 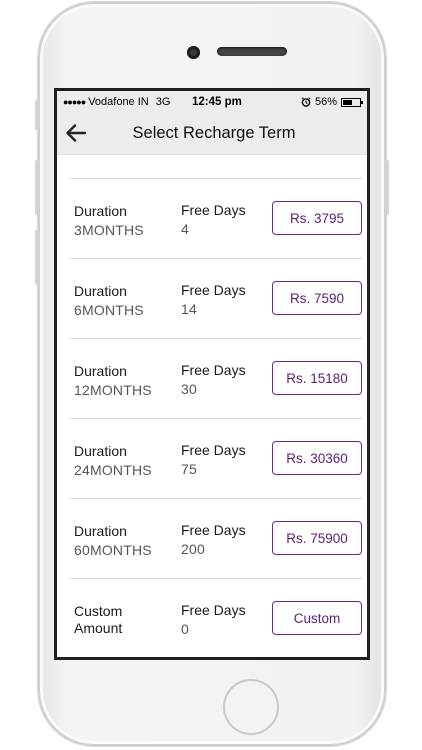 I want to click on battery-percent: 56%, so click(x=325, y=102).